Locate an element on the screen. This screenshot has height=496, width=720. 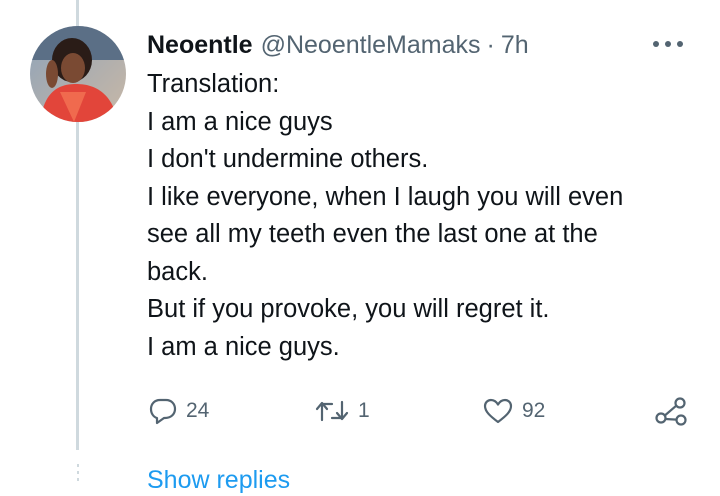
thread-dots is located at coordinates (78, 474).